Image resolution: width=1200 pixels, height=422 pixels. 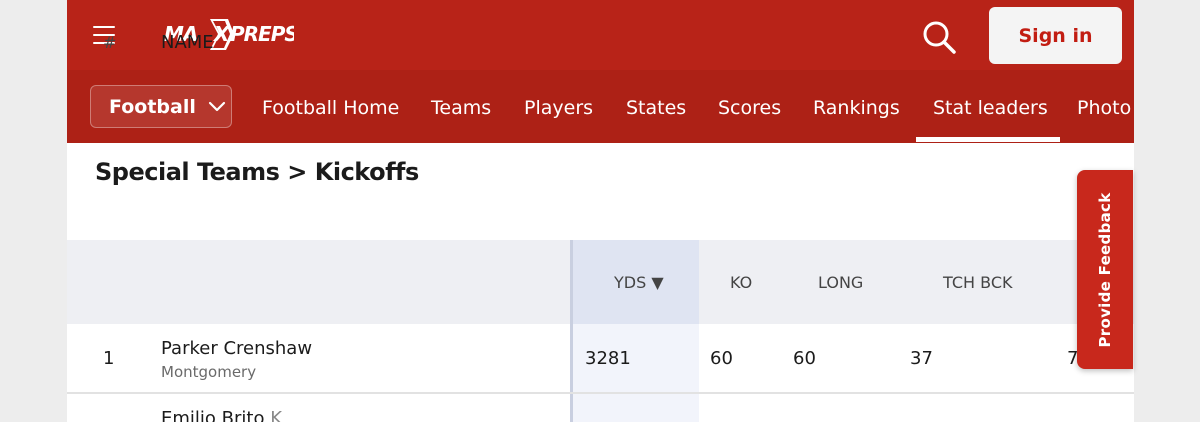 I want to click on column-divider, so click(x=571, y=331).